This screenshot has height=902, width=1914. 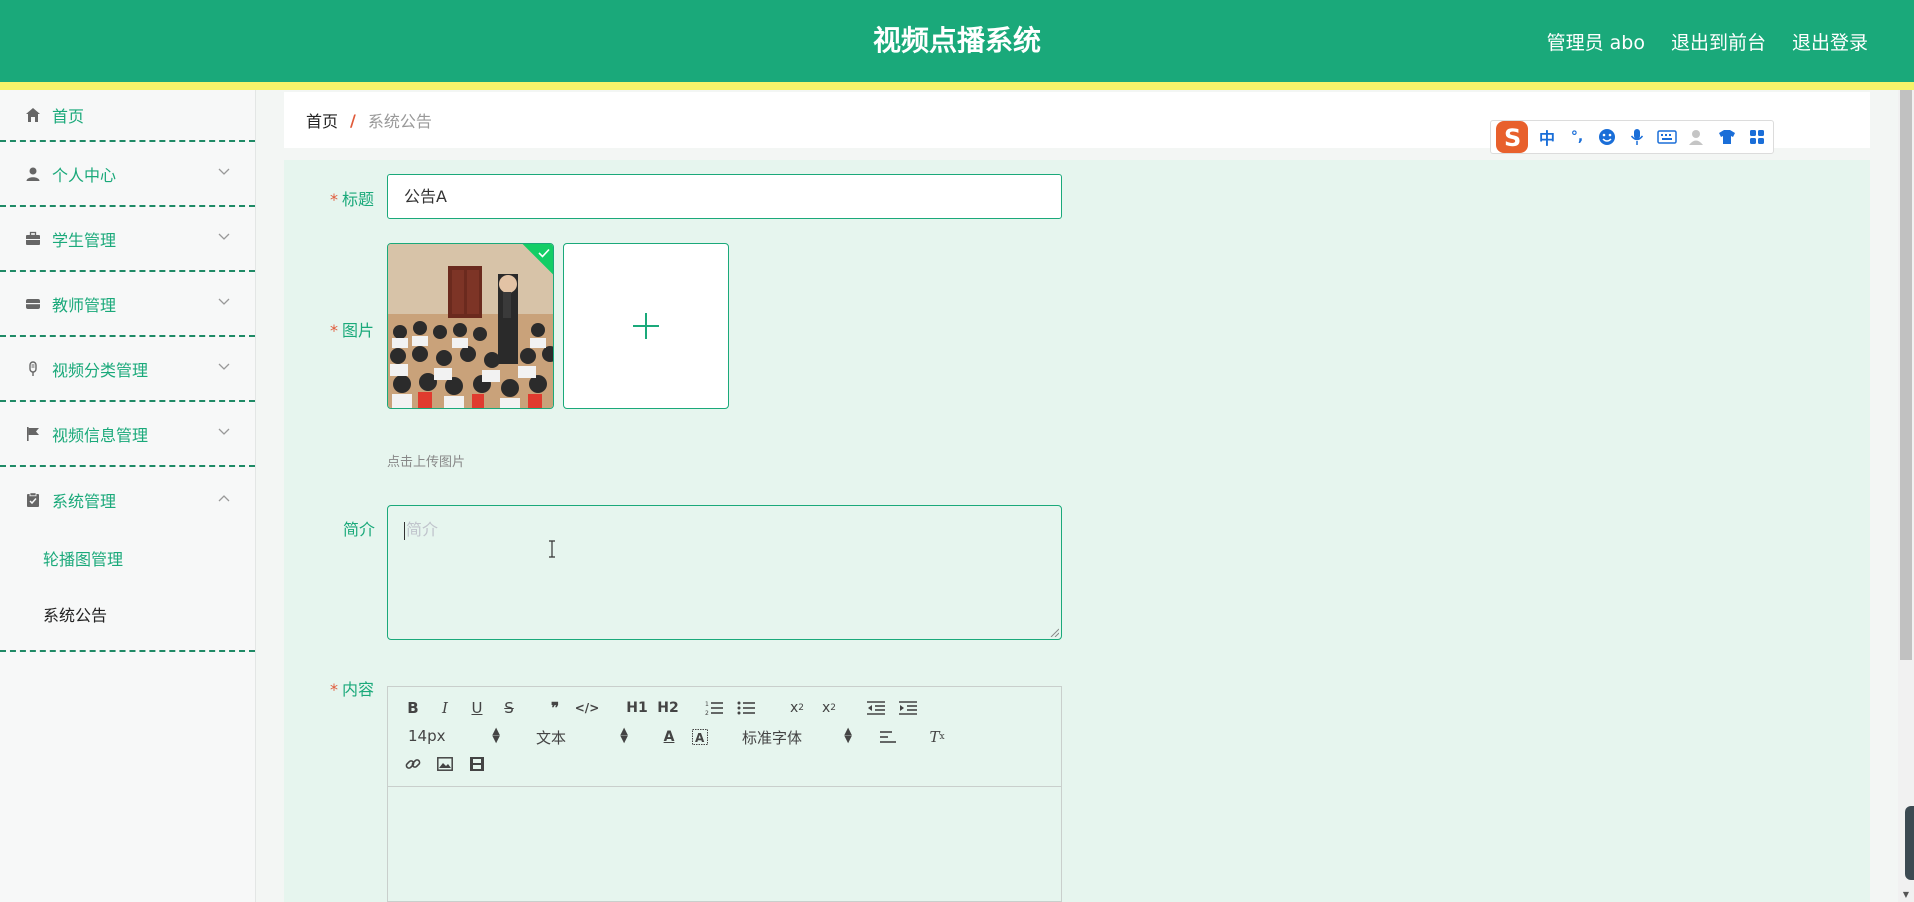 What do you see at coordinates (1547, 137) in the screenshot?
I see `ime-language-toggle: 中` at bounding box center [1547, 137].